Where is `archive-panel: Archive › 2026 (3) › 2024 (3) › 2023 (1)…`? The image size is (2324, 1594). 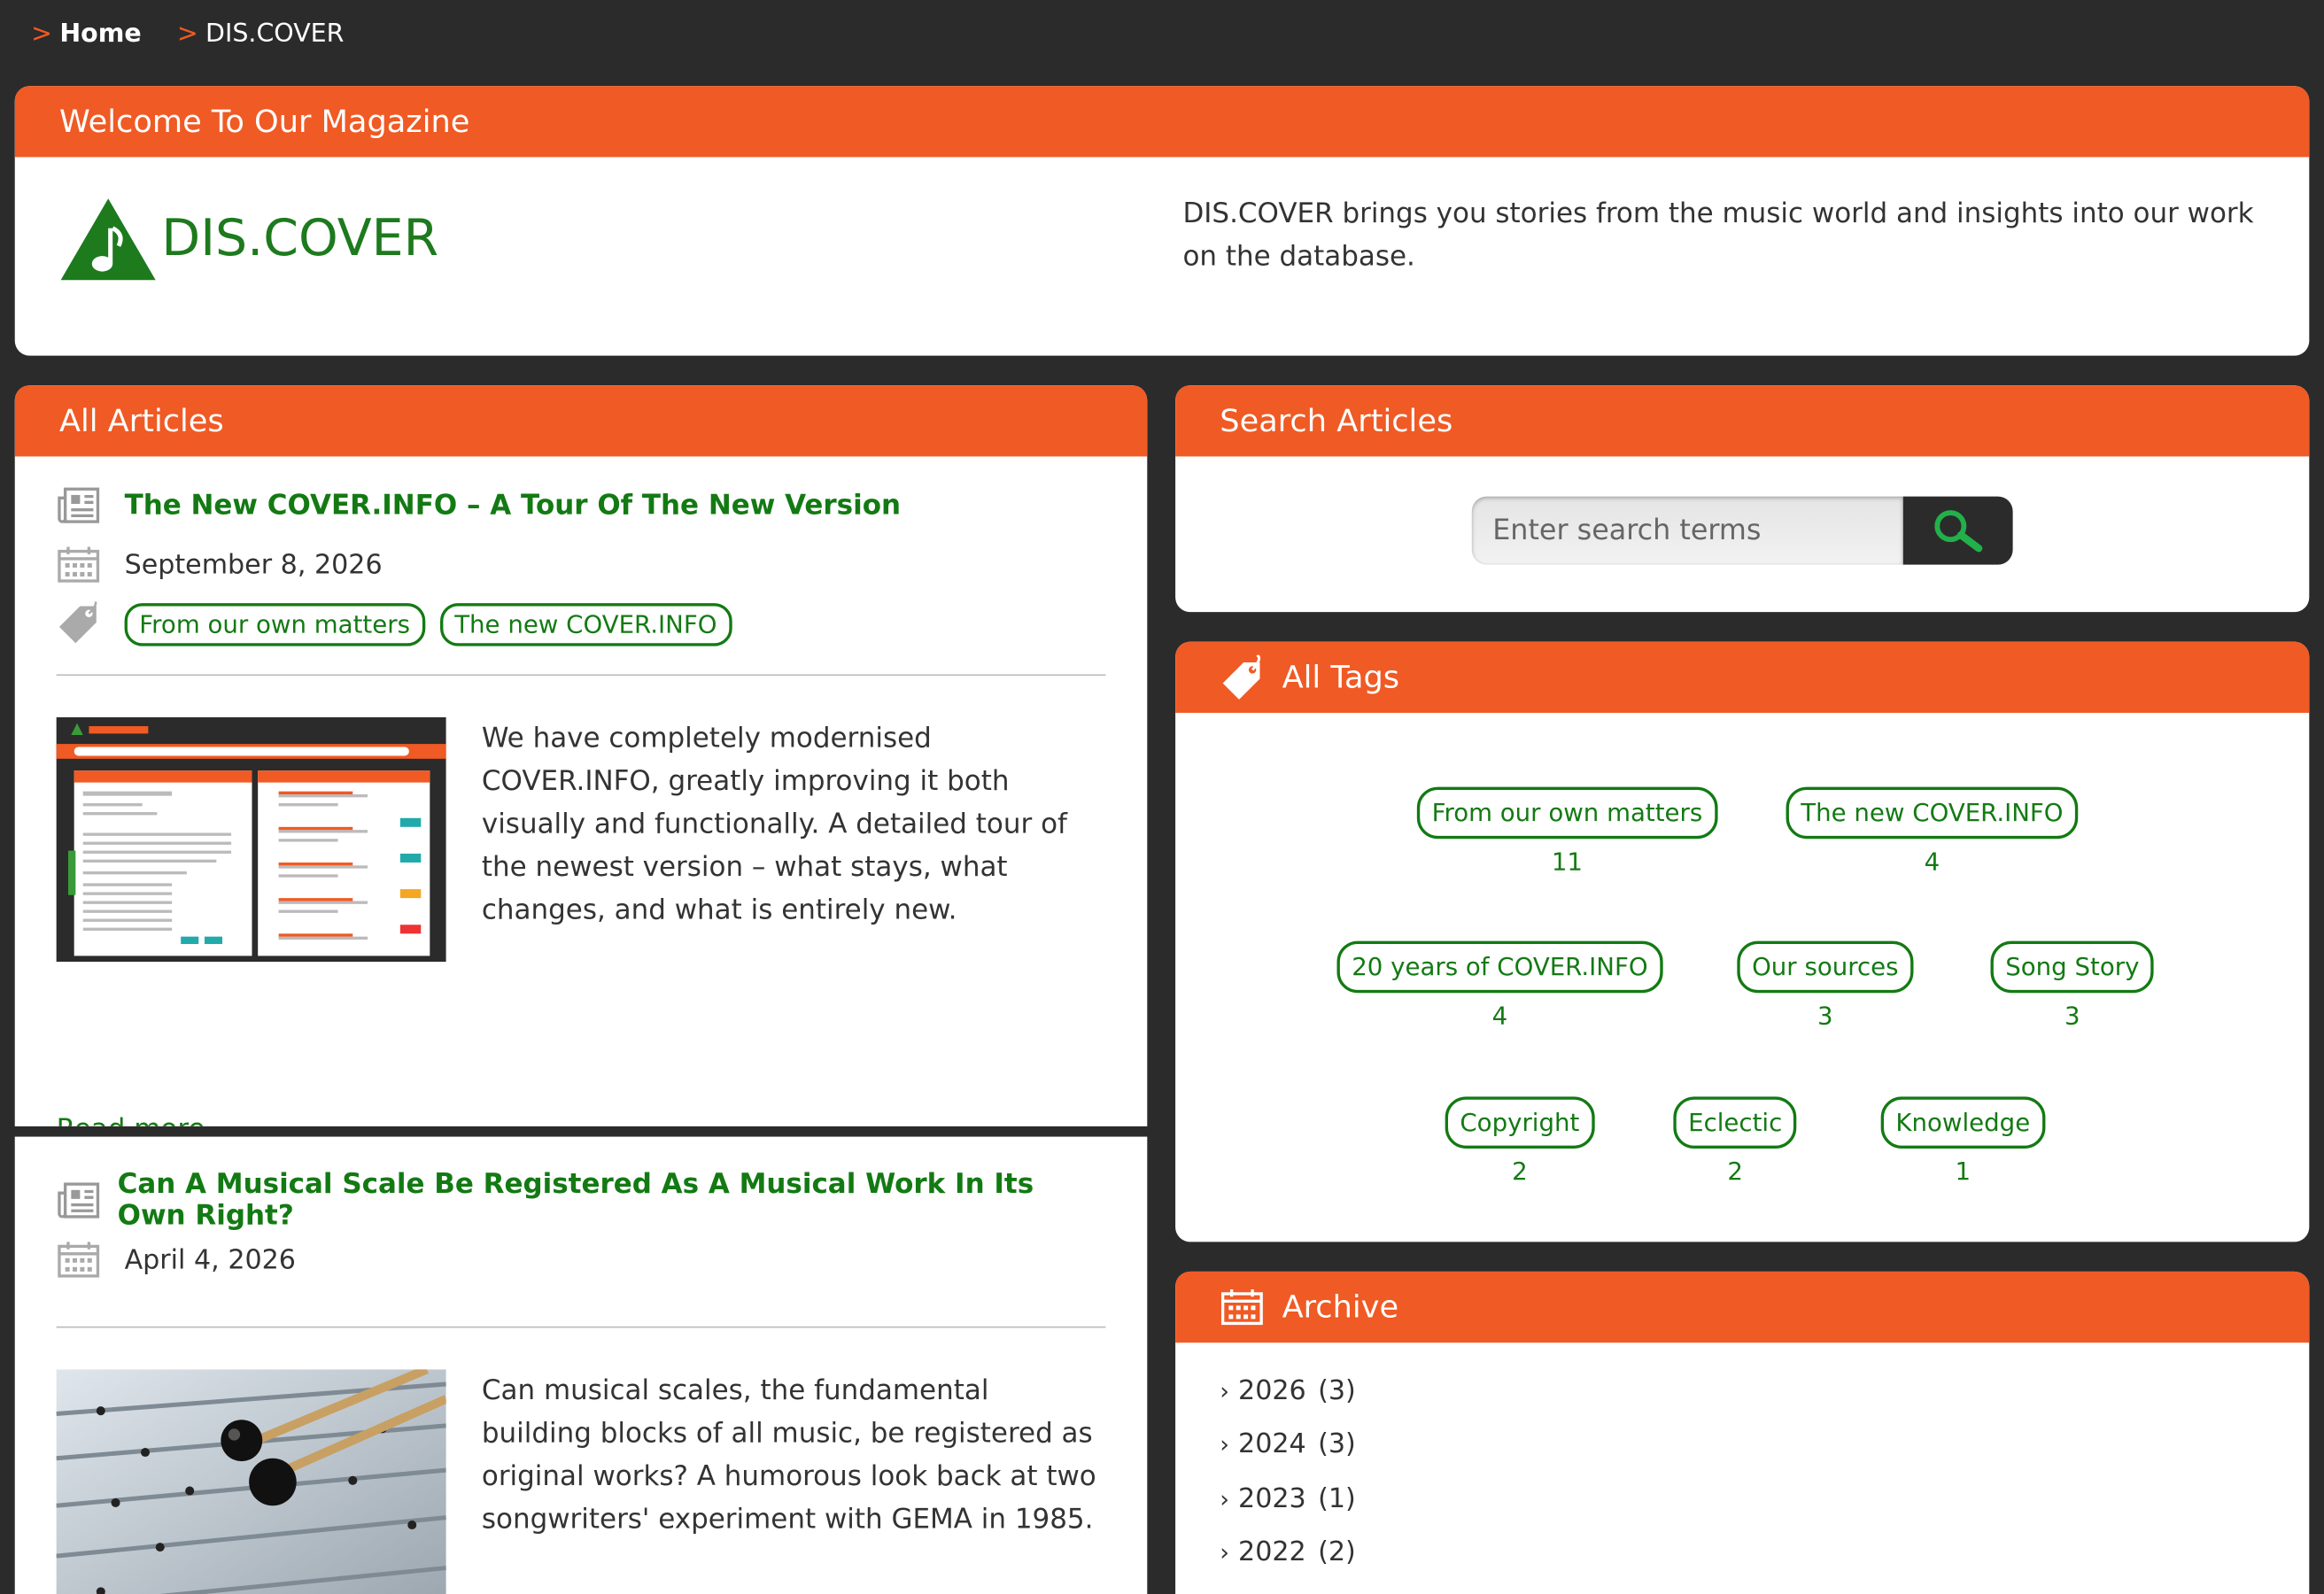
archive-panel: Archive › 2026 (3) › 2024 (3) › 2023 (1)… is located at coordinates (1742, 1432).